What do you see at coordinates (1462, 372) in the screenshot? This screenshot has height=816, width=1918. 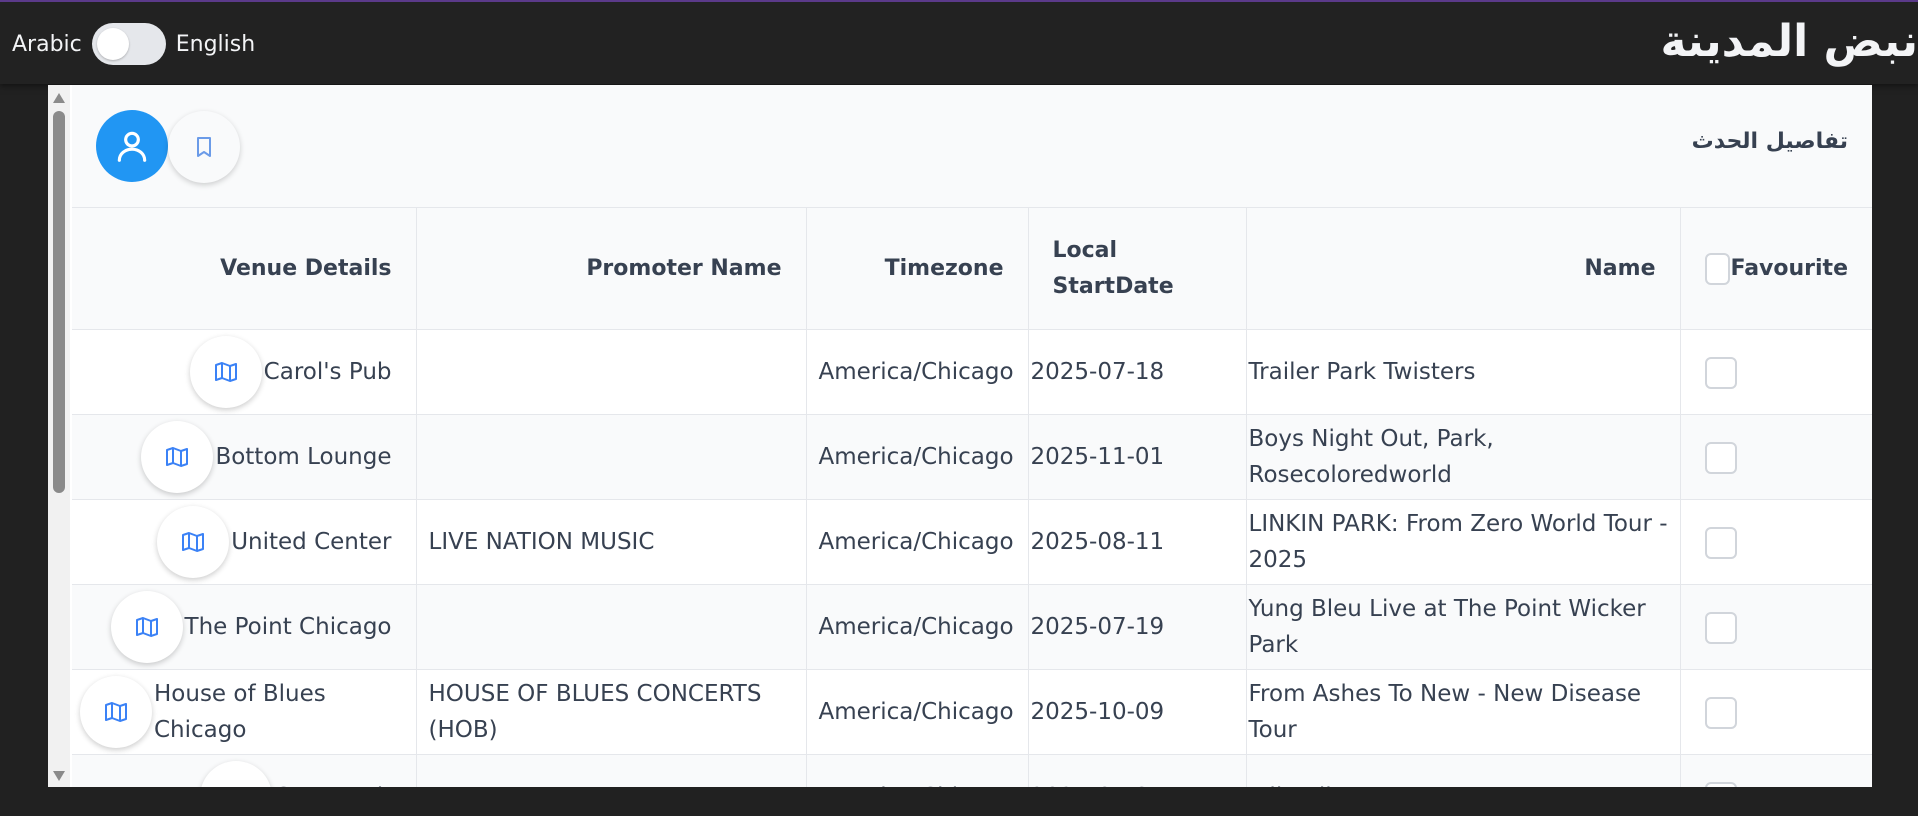 I see `event-name-cell: Trailer Park Twisters` at bounding box center [1462, 372].